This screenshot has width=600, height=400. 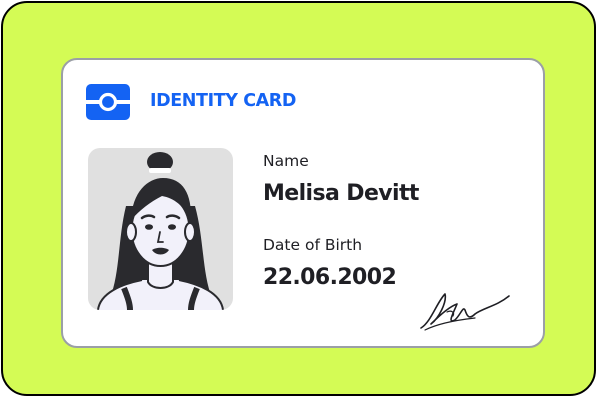 I want to click on signature-scribble, so click(x=465, y=312).